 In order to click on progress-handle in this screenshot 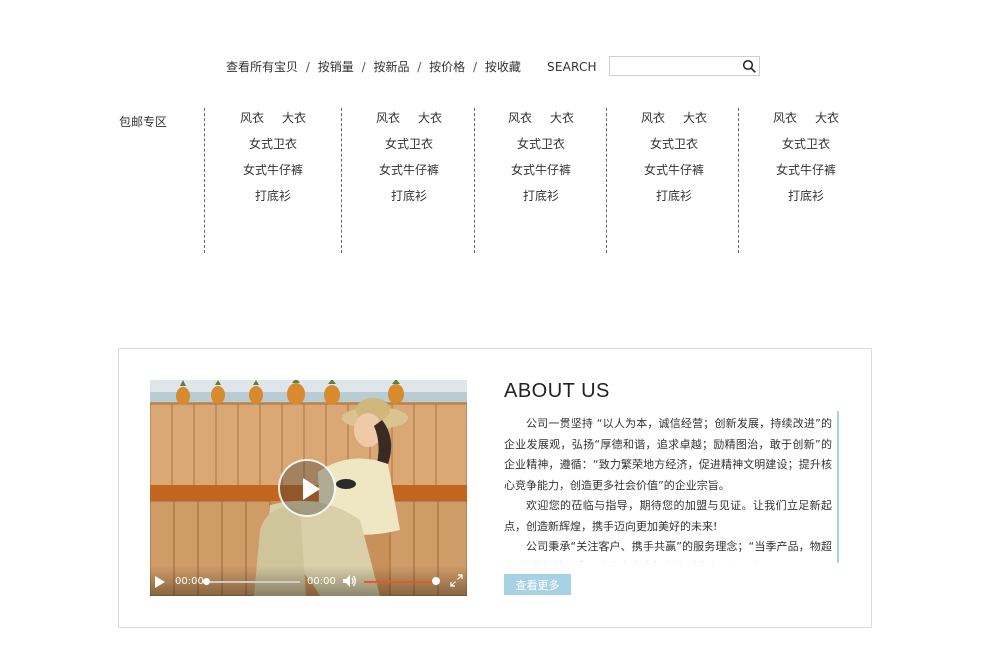, I will do `click(206, 581)`.